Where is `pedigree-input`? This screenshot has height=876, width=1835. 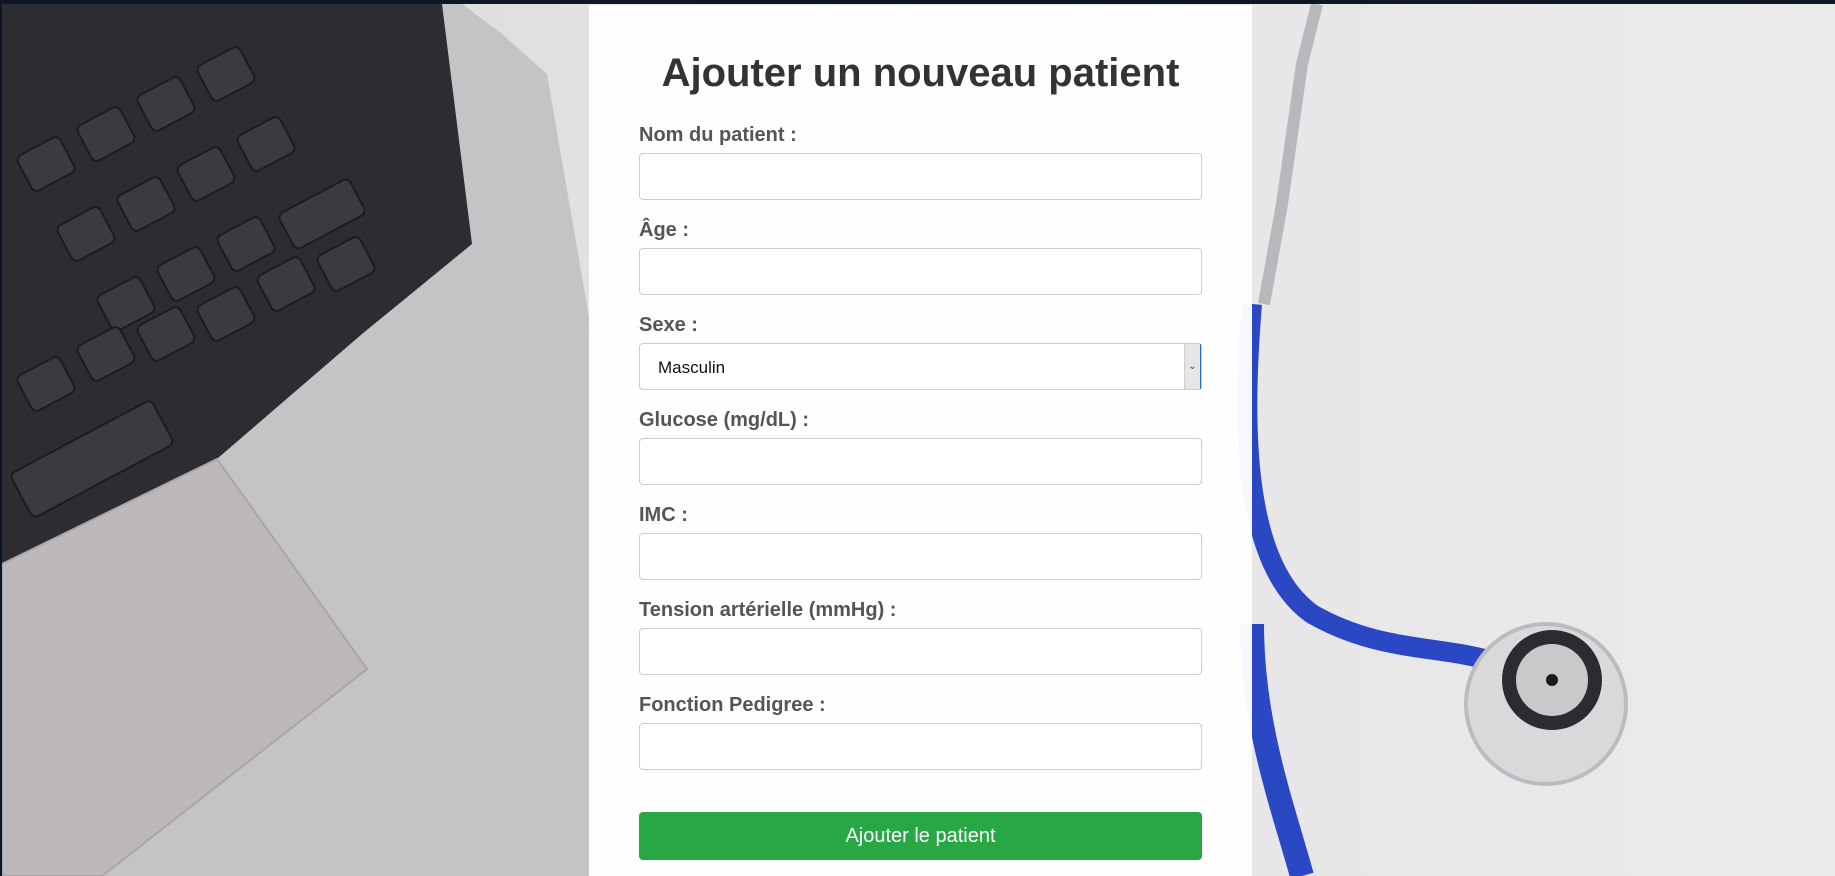 pedigree-input is located at coordinates (920, 746).